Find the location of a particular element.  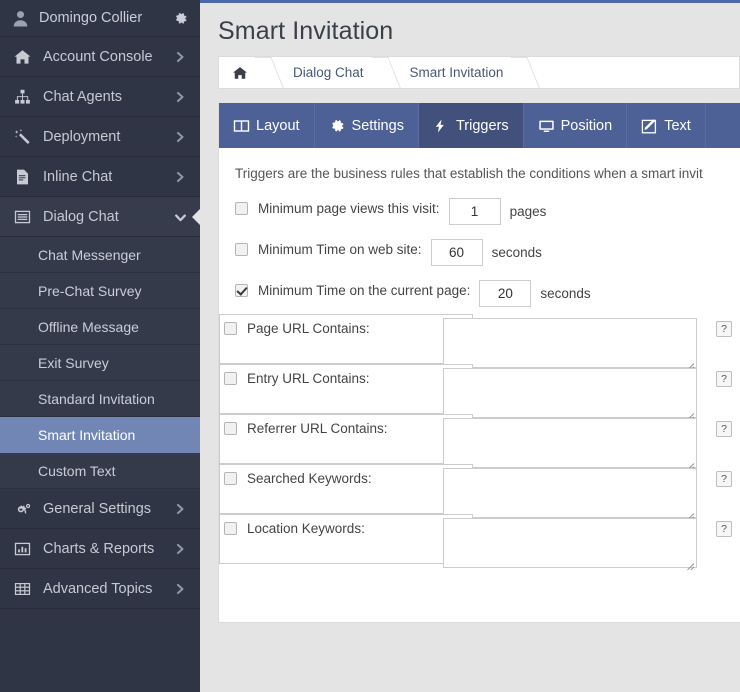

checkbox-minimum-page-views is located at coordinates (241, 208).